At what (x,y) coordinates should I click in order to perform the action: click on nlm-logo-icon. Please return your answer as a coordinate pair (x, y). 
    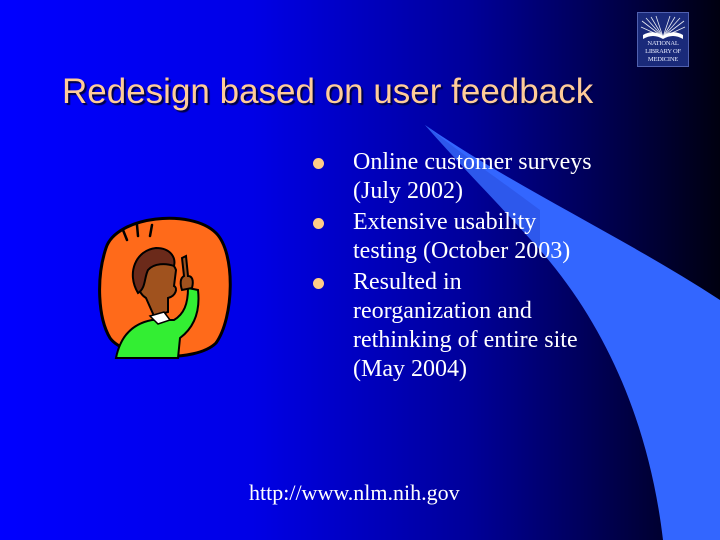
    Looking at the image, I should click on (663, 27).